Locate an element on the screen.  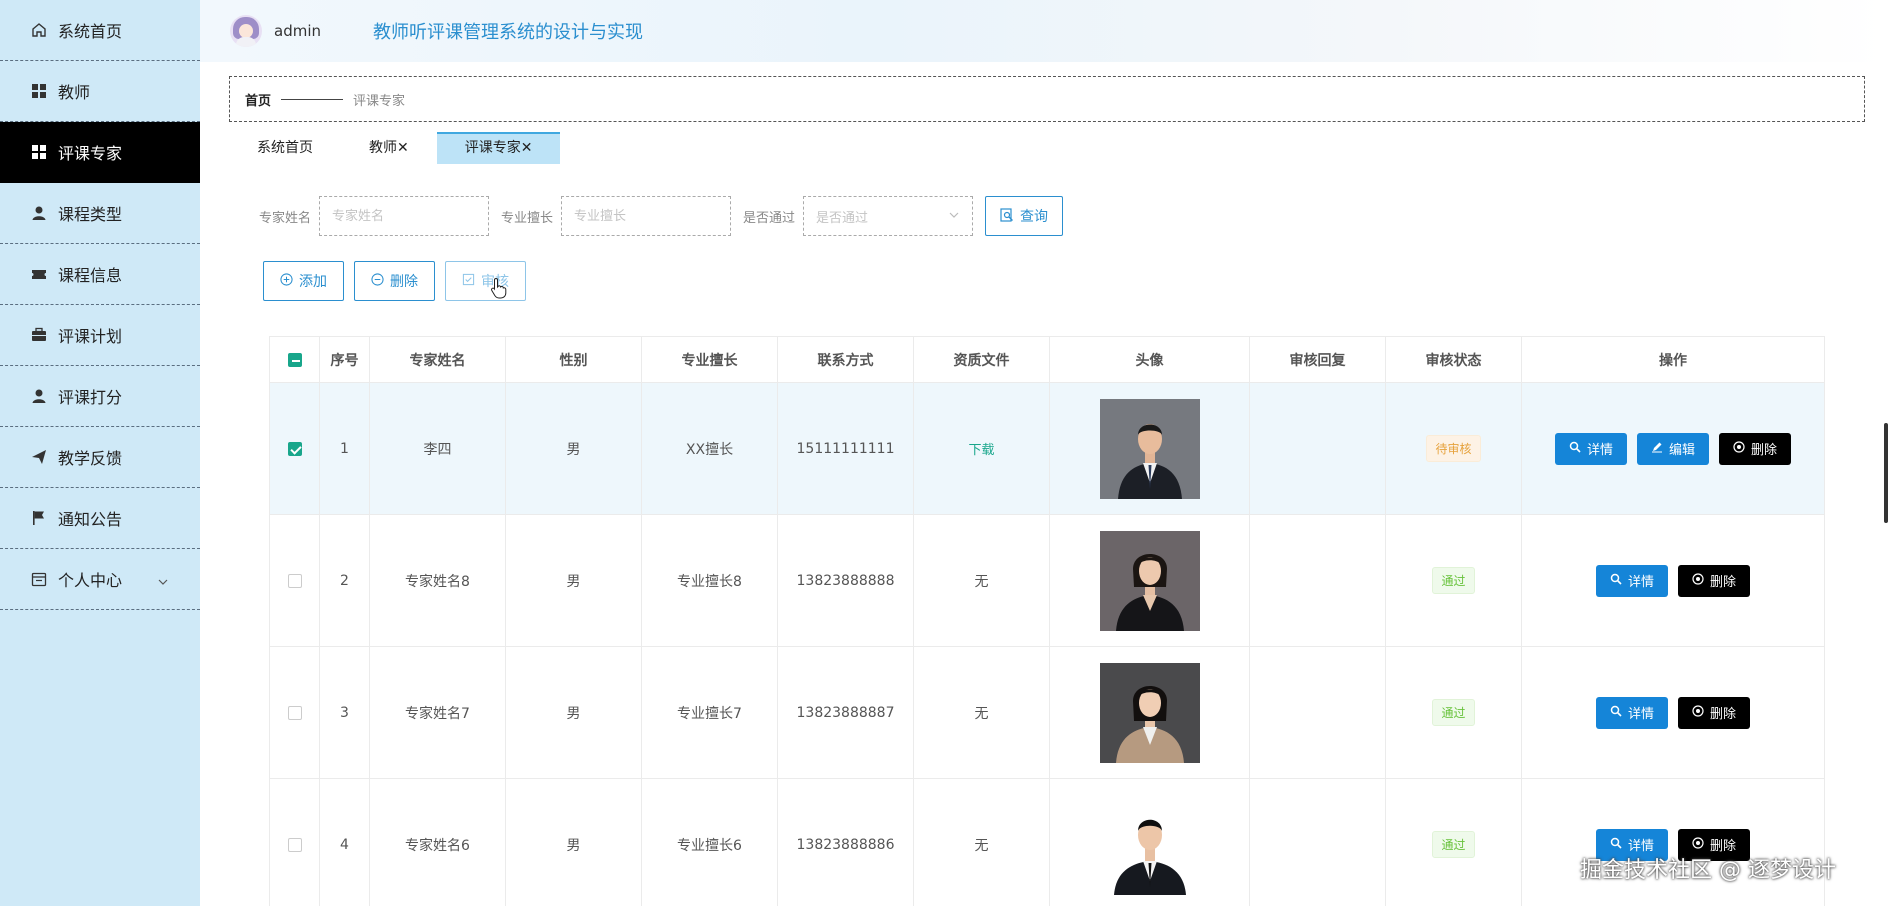
cell-phone: 13823888886 is located at coordinates (845, 842).